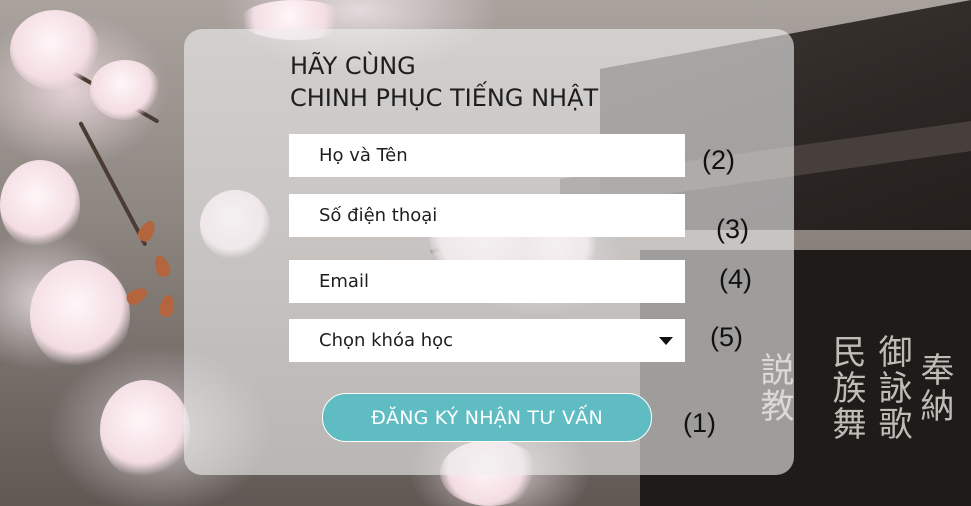  Describe the element at coordinates (487, 417) in the screenshot. I see `register-consultation-button: ĐĂNG KÝ NHẬN TƯ VẤN` at that location.